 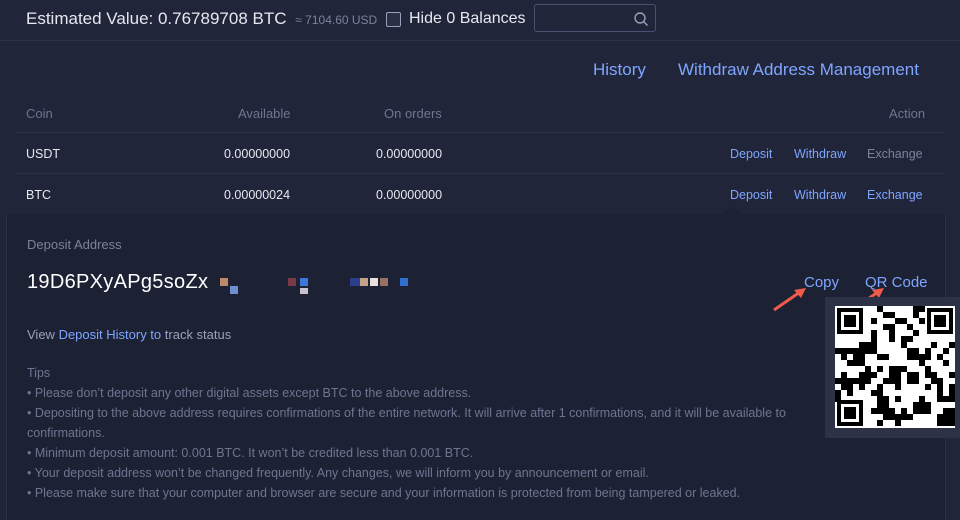 What do you see at coordinates (264, 113) in the screenshot?
I see `column-header-available: Available` at bounding box center [264, 113].